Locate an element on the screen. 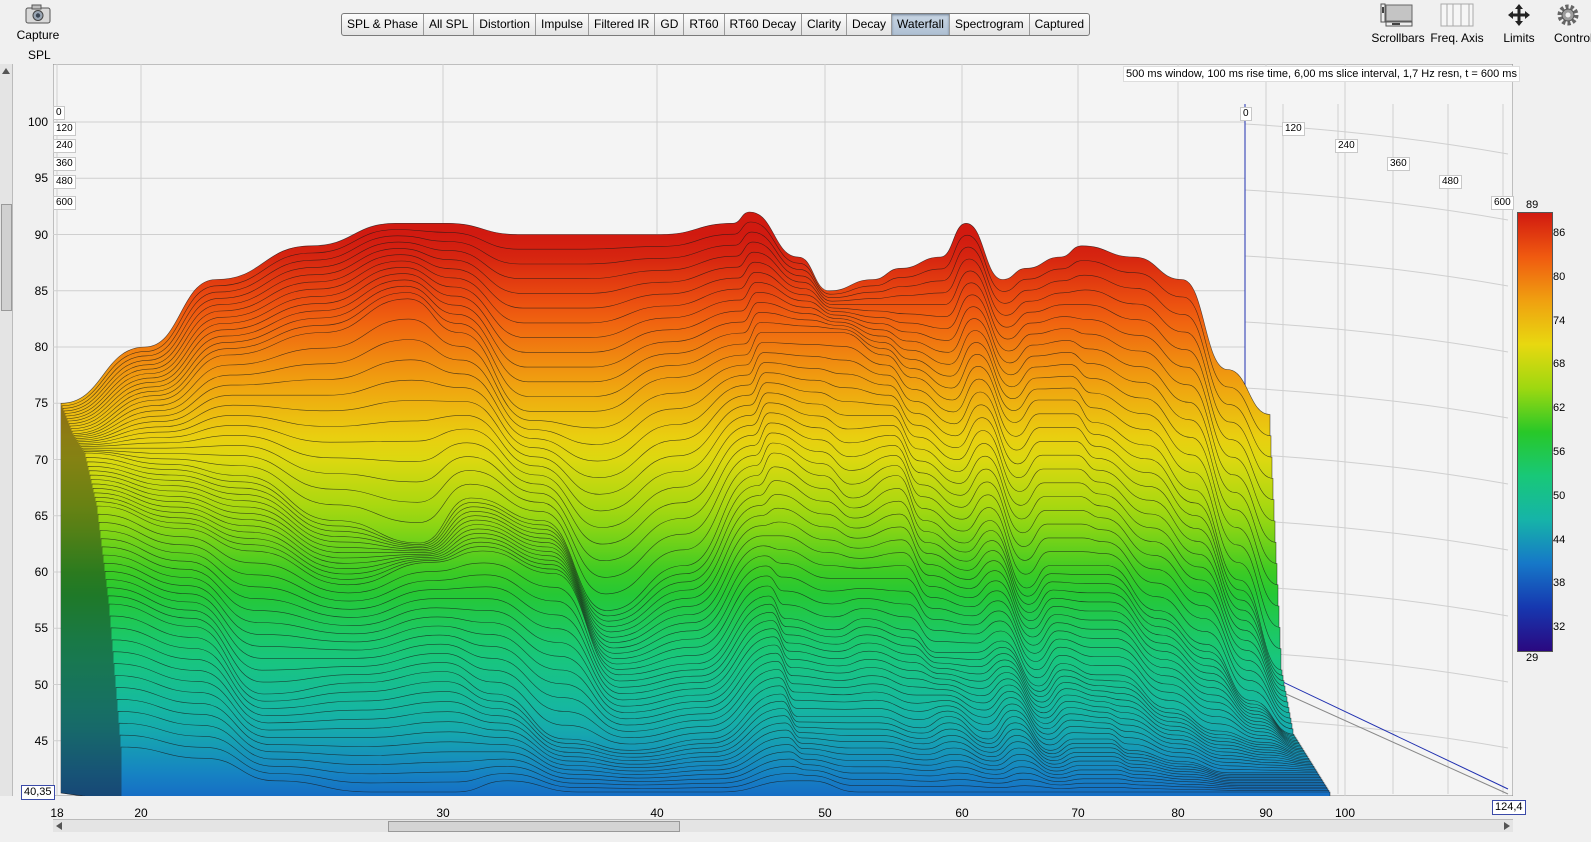 This screenshot has width=1591, height=842. controls-button: Controls is located at coordinates (1572, 23).